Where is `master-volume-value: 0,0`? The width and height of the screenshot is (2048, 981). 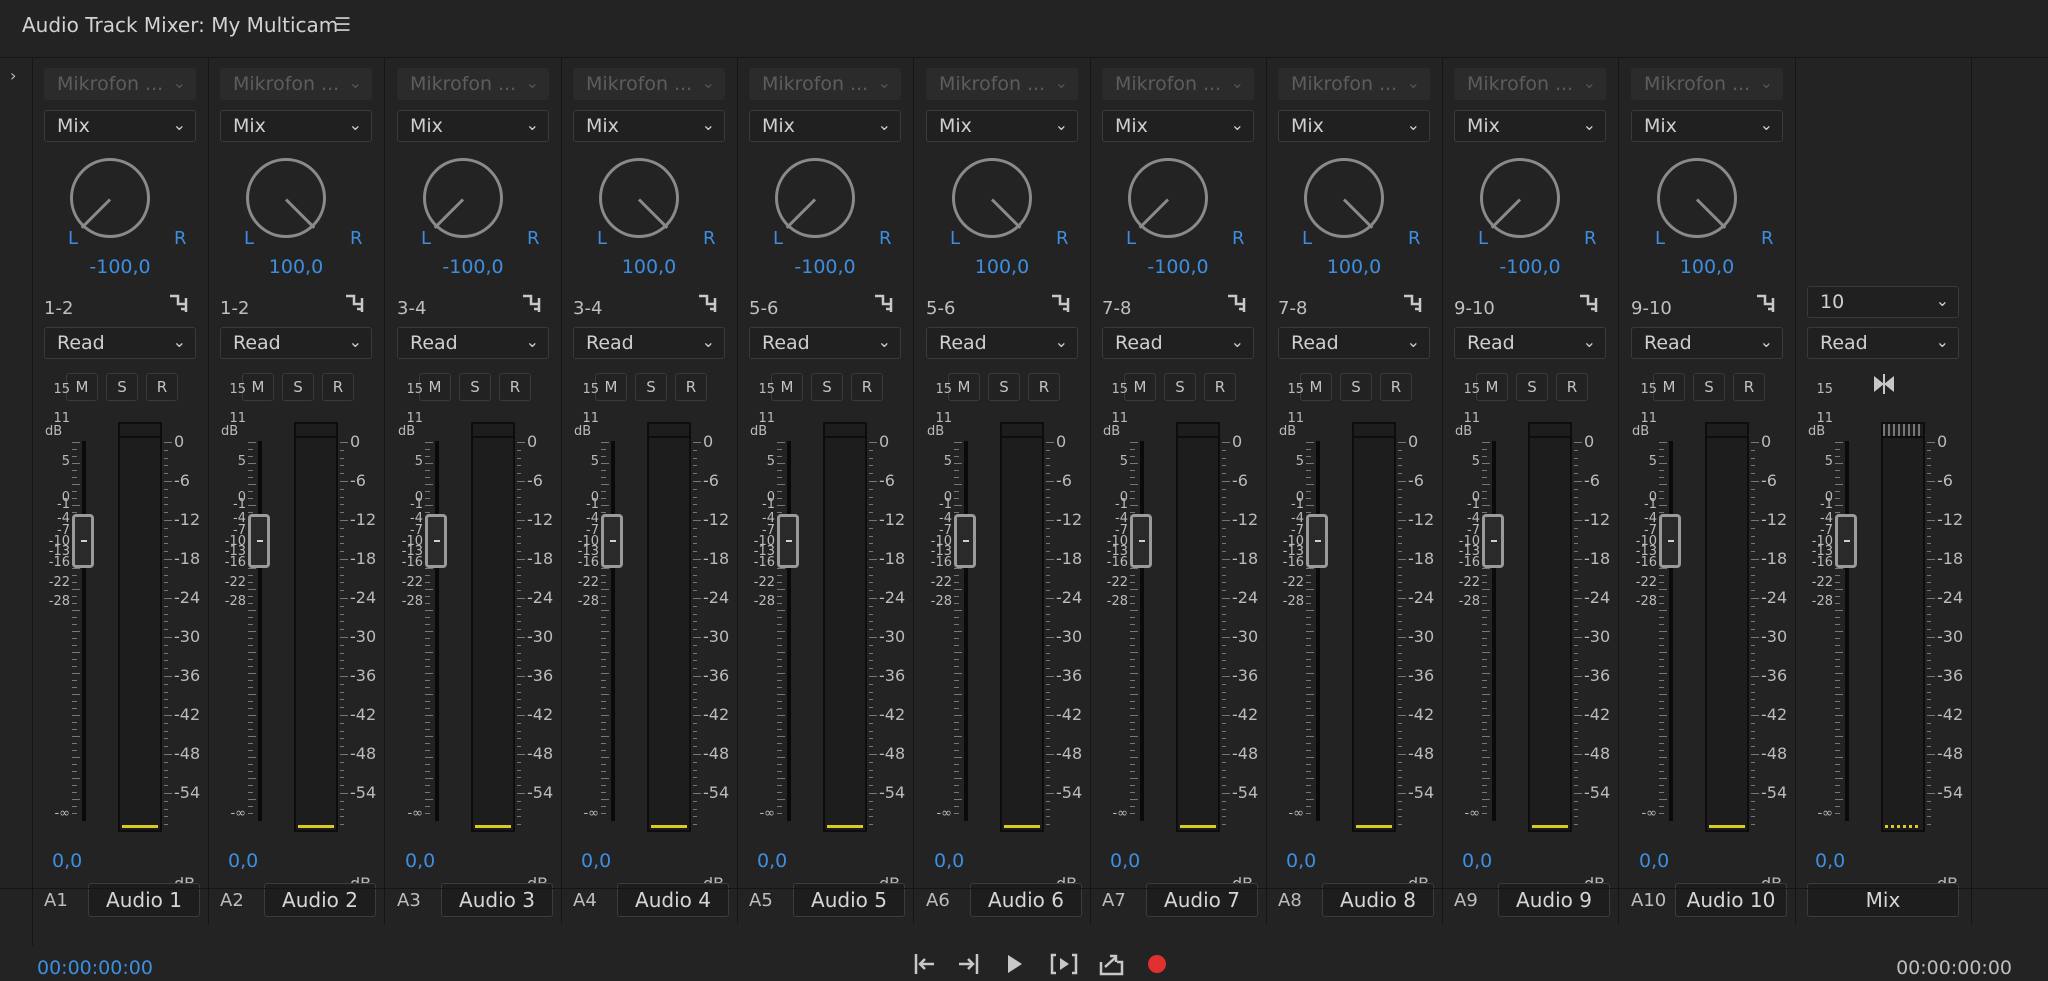
master-volume-value: 0,0 is located at coordinates (1830, 861).